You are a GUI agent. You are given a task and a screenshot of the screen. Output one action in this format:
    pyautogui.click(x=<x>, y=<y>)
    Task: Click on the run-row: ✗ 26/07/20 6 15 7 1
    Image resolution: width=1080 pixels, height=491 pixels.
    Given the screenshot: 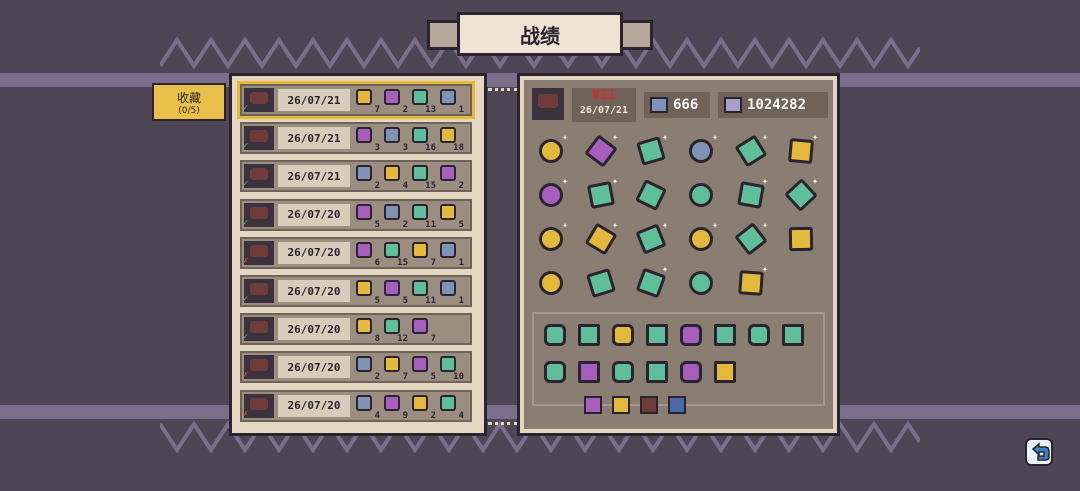 What is the action you would take?
    pyautogui.click(x=356, y=252)
    